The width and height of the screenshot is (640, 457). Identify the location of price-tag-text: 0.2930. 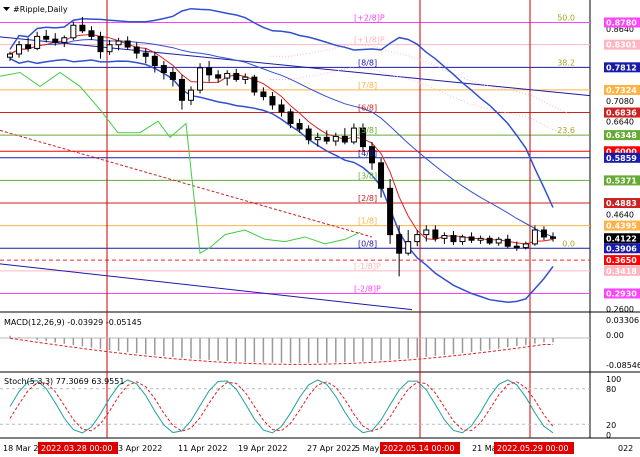
(621, 293).